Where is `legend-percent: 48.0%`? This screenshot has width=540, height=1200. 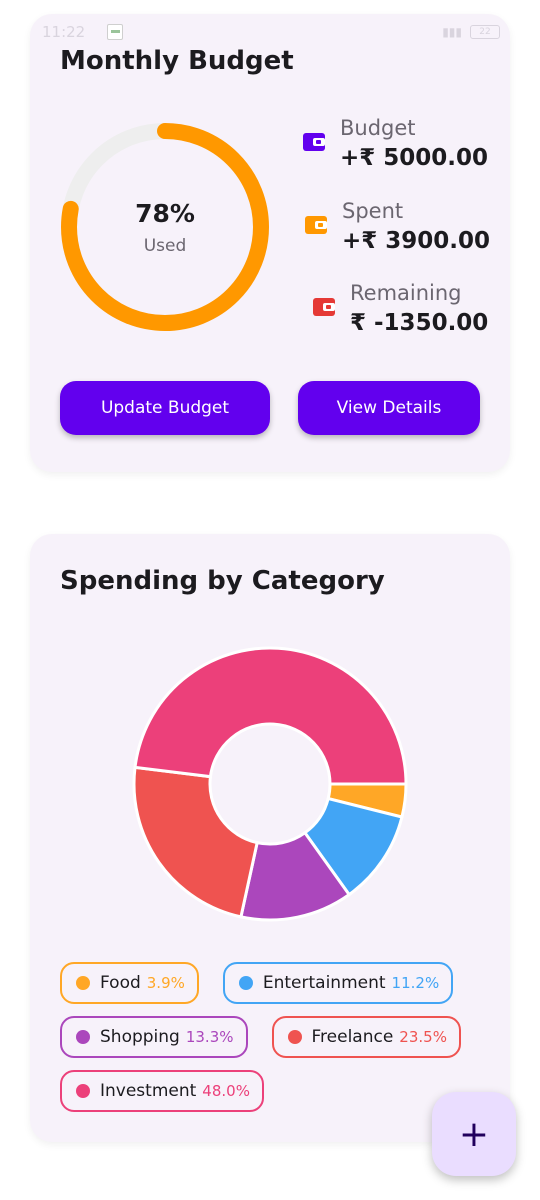
legend-percent: 48.0% is located at coordinates (226, 1091).